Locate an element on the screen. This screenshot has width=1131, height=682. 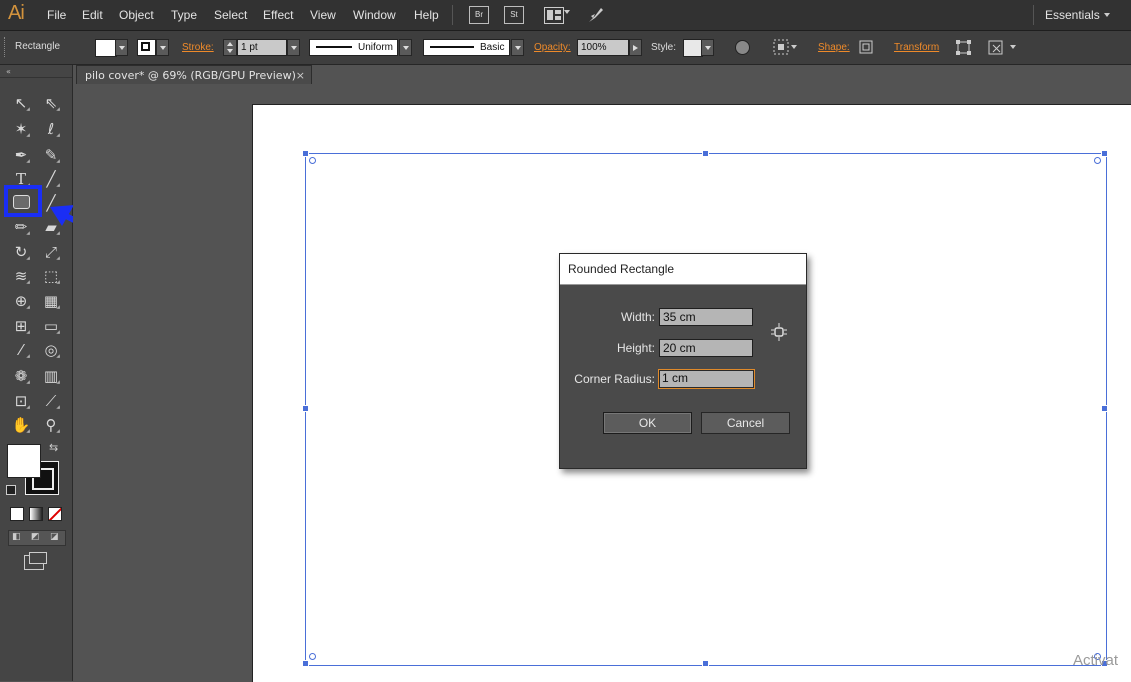
arrange-documents-icon is located at coordinates (554, 15).